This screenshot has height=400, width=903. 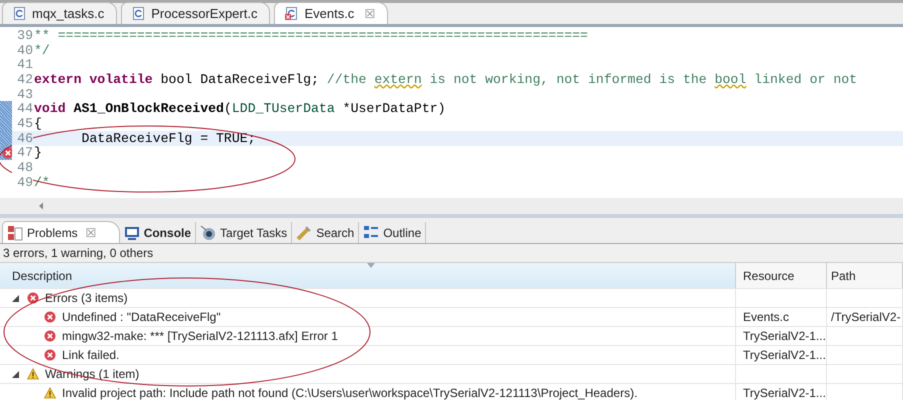 What do you see at coordinates (38, 123) in the screenshot?
I see `code-line: {` at bounding box center [38, 123].